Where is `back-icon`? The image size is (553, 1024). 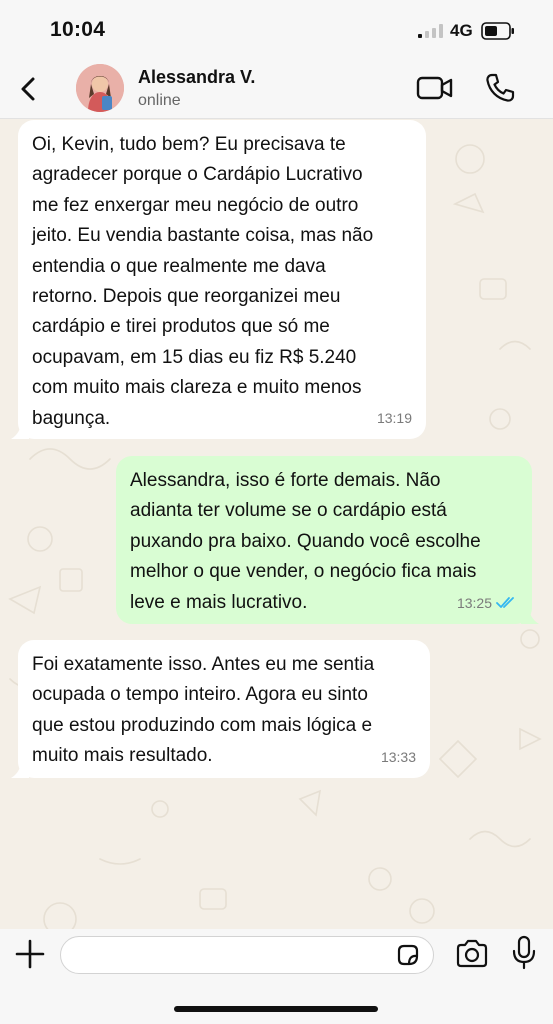
back-icon is located at coordinates (29, 89).